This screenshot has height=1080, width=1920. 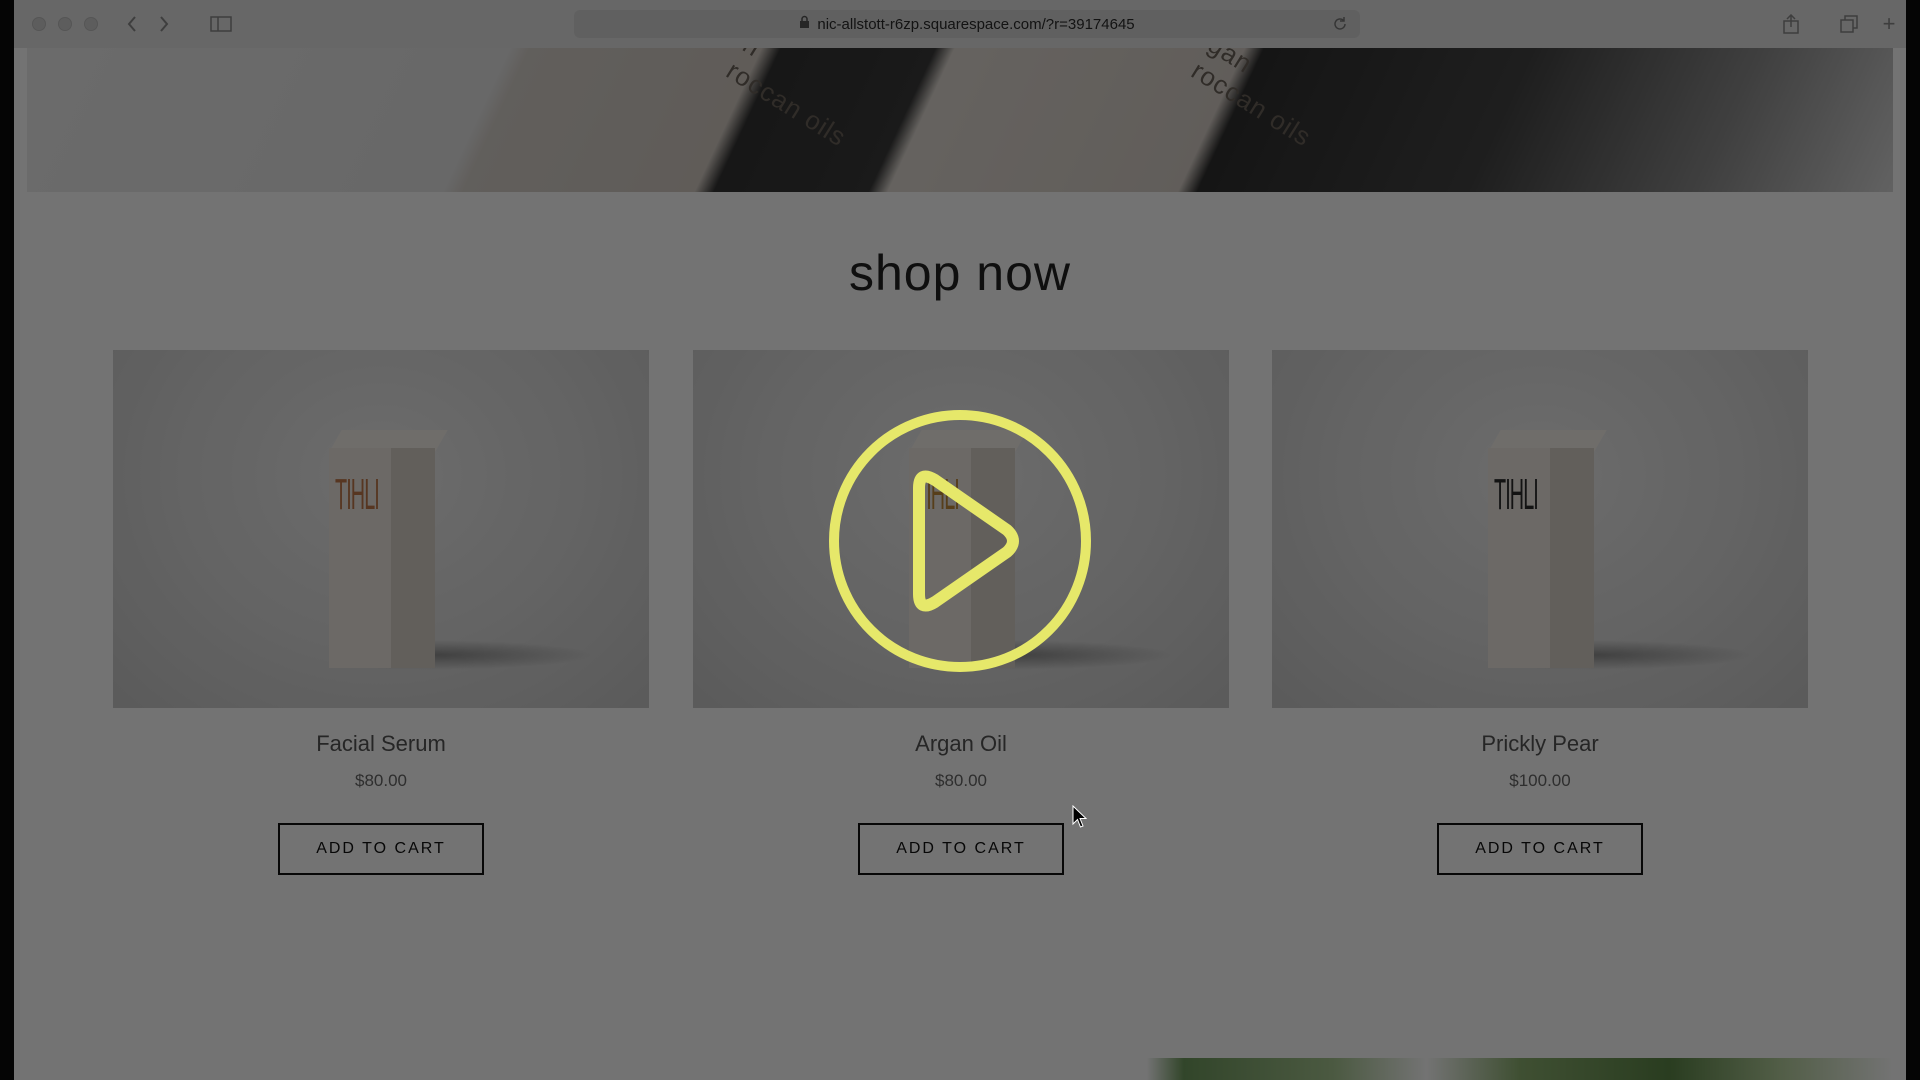 I want to click on back-button, so click(x=132, y=24).